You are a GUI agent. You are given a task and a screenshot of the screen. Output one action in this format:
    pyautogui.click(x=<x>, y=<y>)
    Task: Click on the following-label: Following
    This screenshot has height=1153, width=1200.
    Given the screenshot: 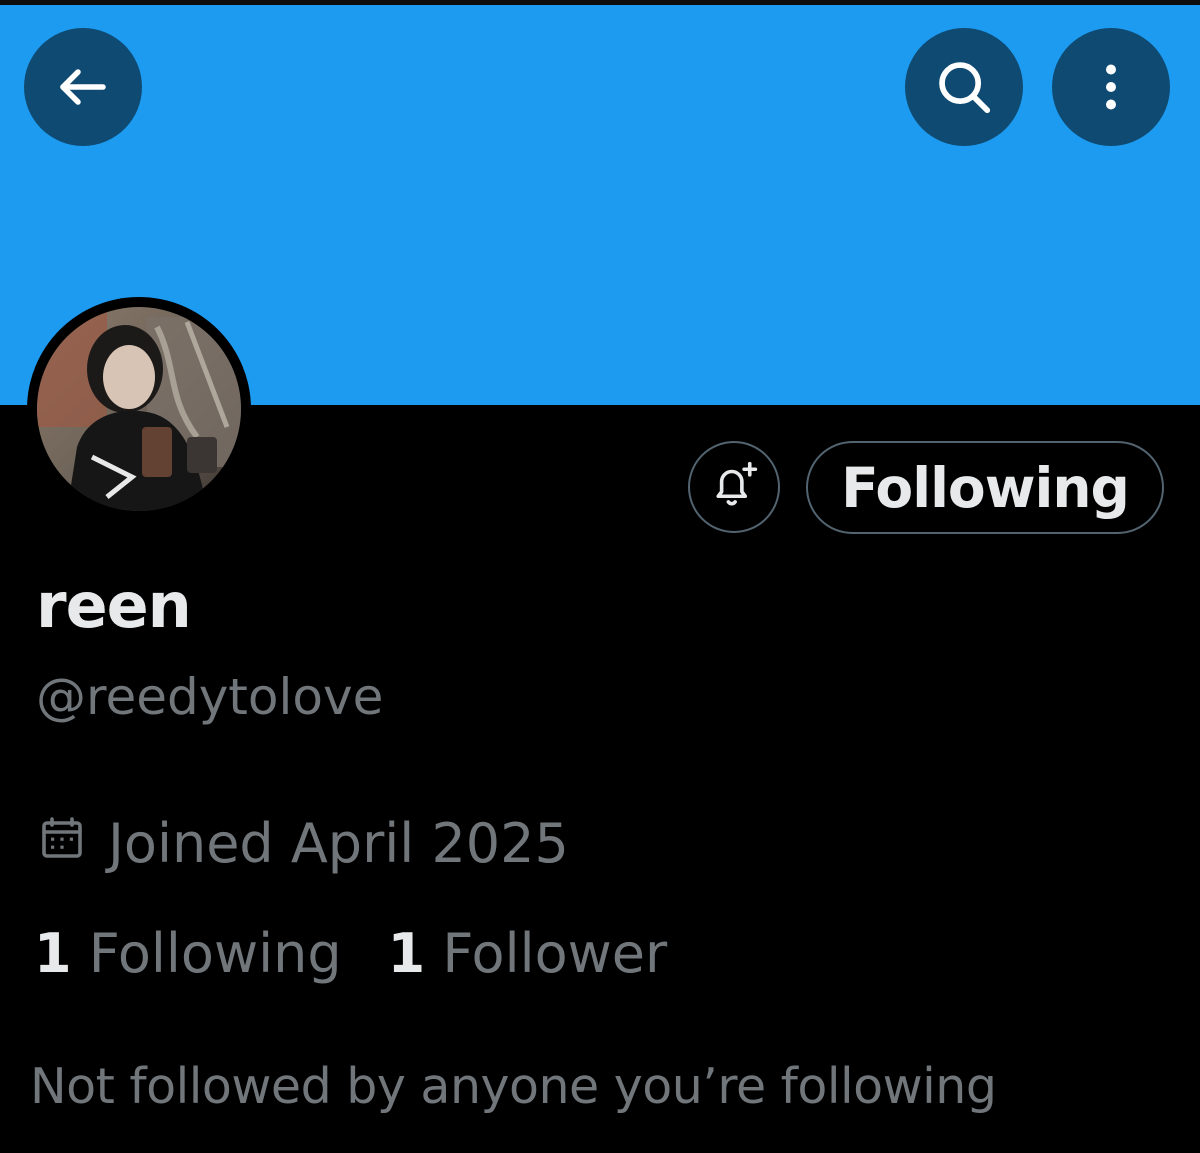 What is the action you would take?
    pyautogui.click(x=215, y=953)
    